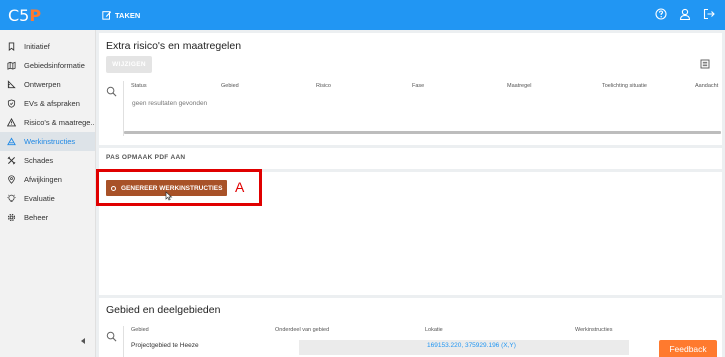 The height and width of the screenshot is (357, 725). I want to click on sidebar-item-label: Ontwerpen, so click(42, 84).